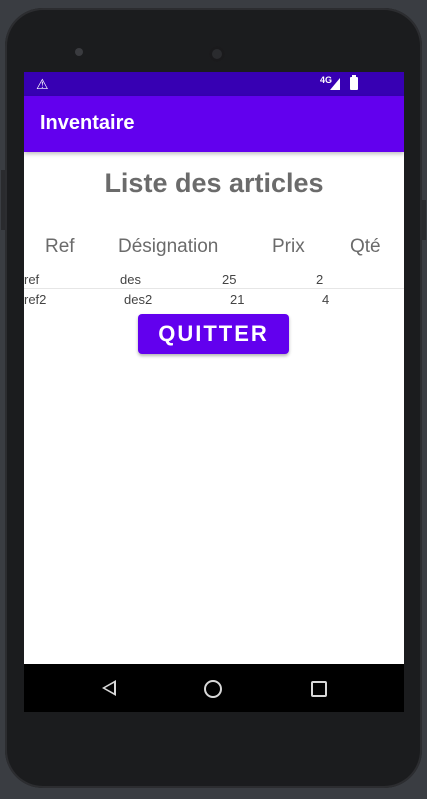 This screenshot has height=799, width=427. What do you see at coordinates (229, 279) in the screenshot?
I see `row-1-prix: 25` at bounding box center [229, 279].